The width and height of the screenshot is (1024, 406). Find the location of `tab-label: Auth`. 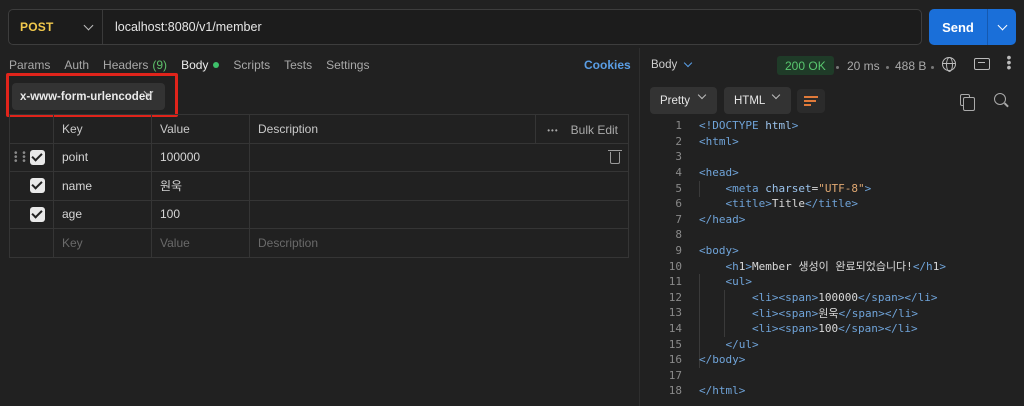

tab-label: Auth is located at coordinates (77, 65).